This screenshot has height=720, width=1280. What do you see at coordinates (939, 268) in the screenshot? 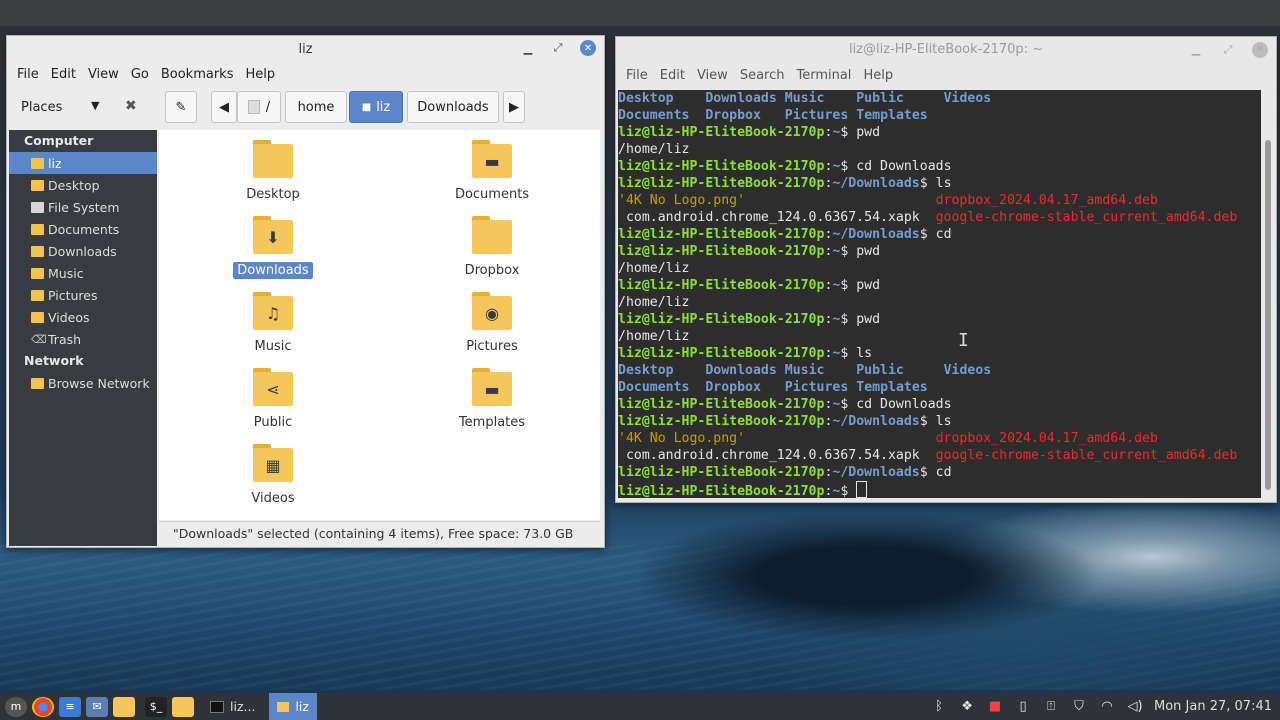
I see `terminal-line: /home/liz` at bounding box center [939, 268].